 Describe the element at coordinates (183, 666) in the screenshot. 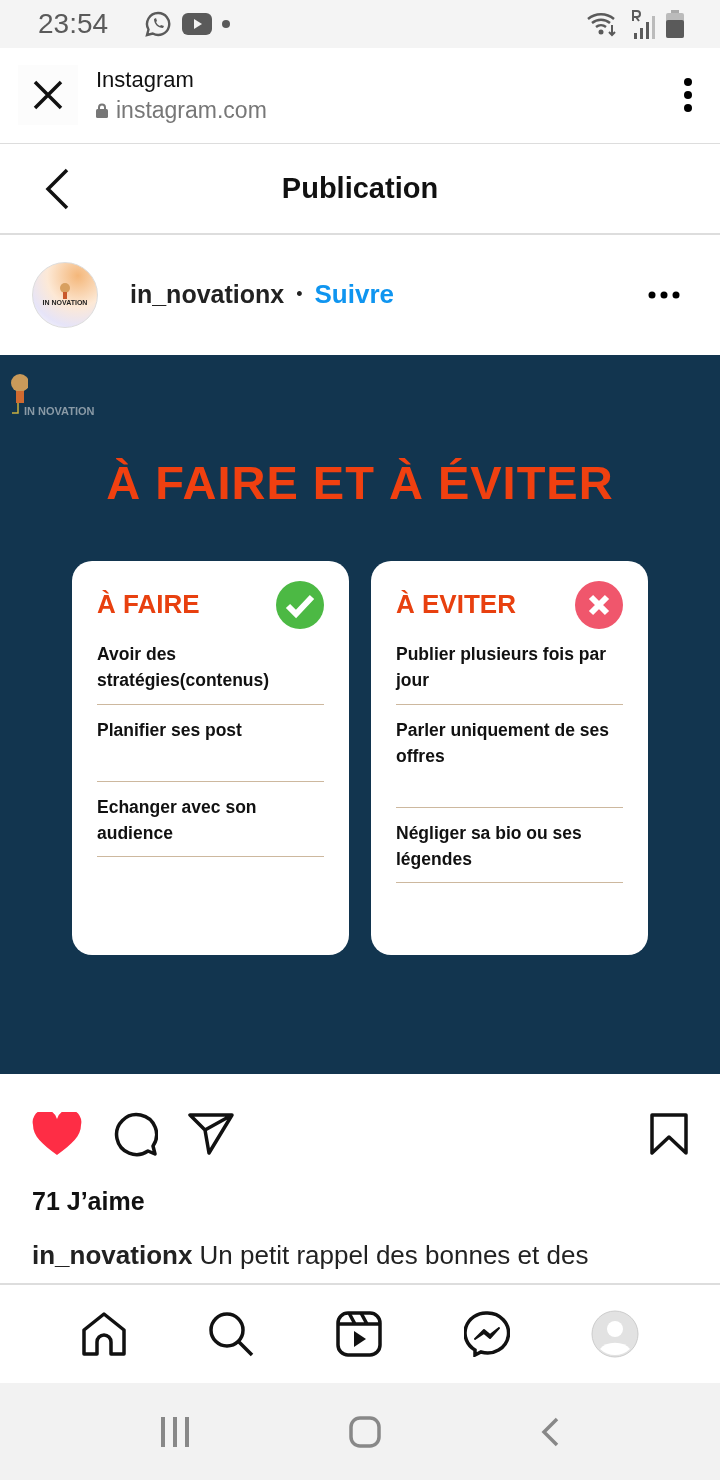

I see `list-item-text: Avoir des stratégies(contenus)` at that location.